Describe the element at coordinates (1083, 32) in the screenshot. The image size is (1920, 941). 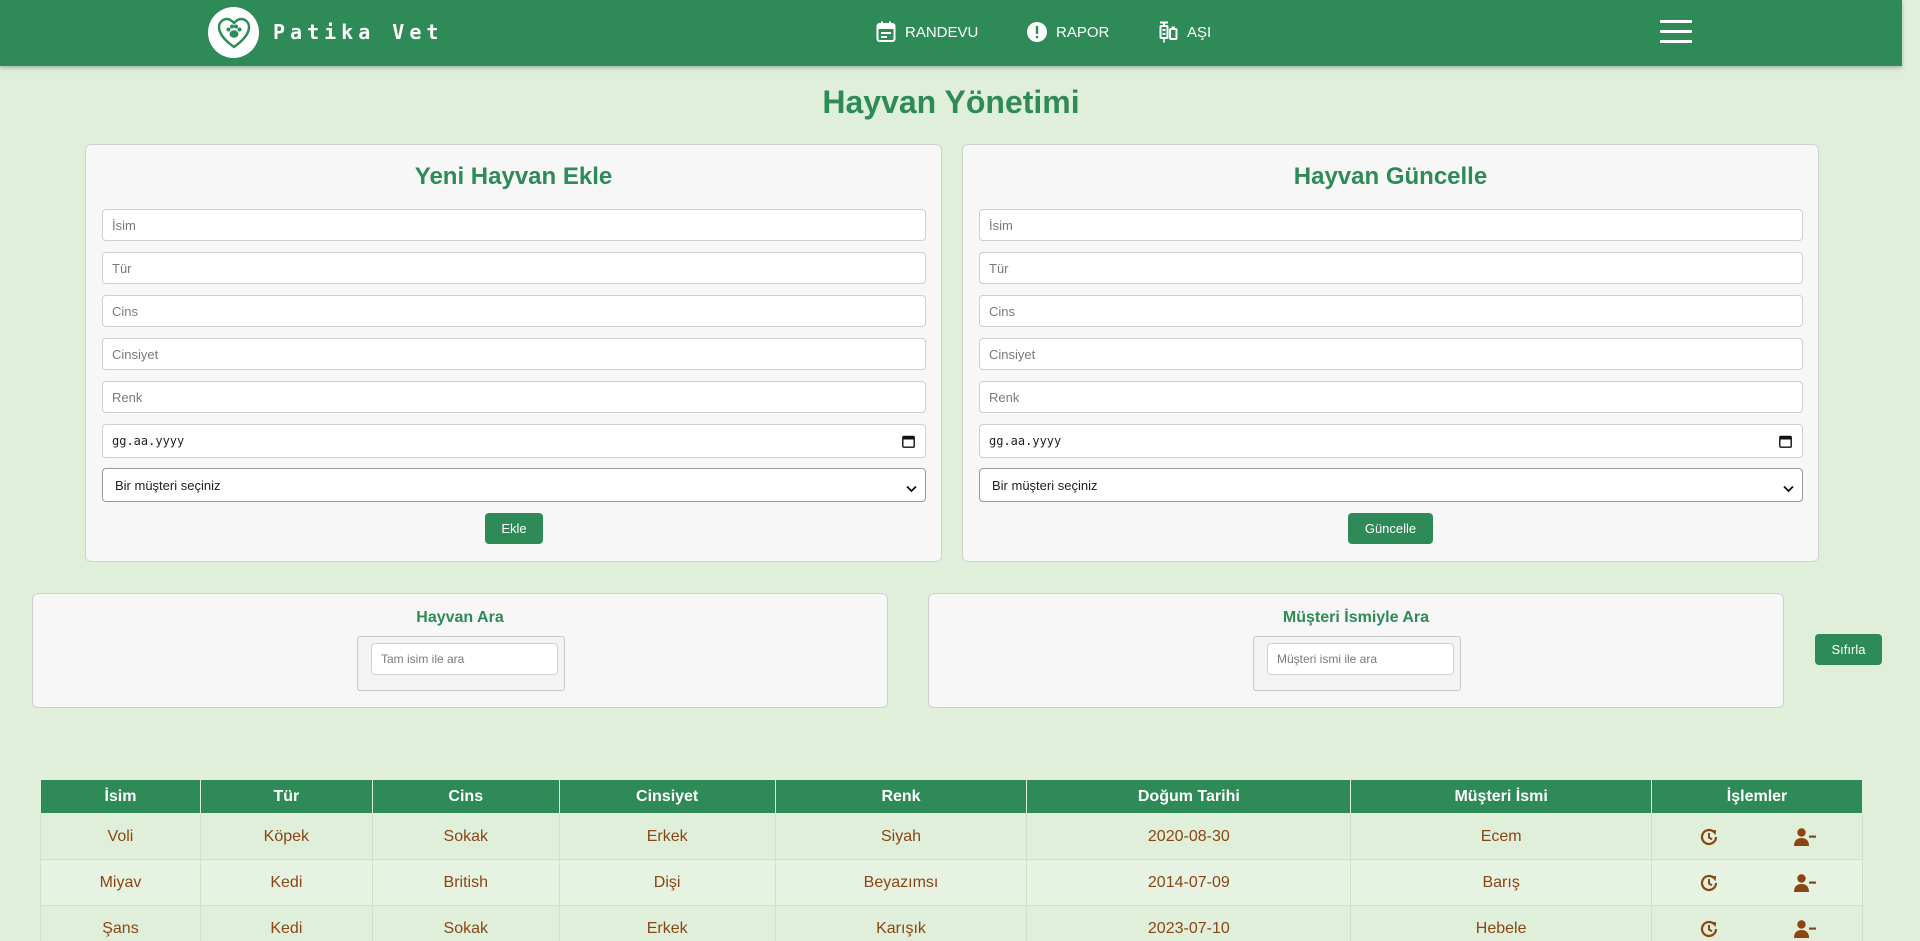
I see `nav-label-rapor: RAPOR` at that location.